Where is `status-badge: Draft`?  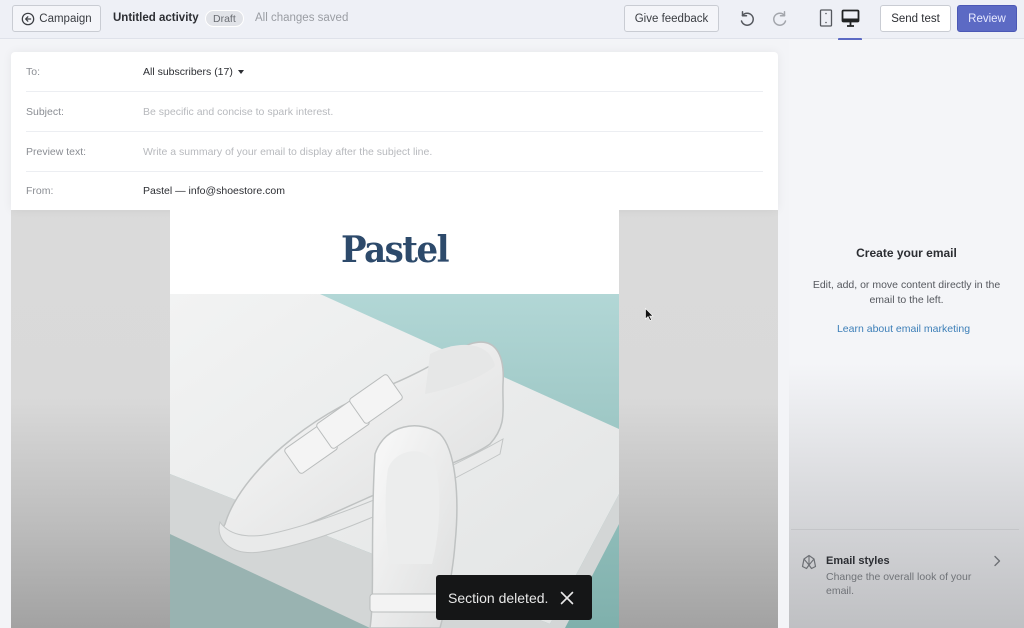 status-badge: Draft is located at coordinates (224, 18).